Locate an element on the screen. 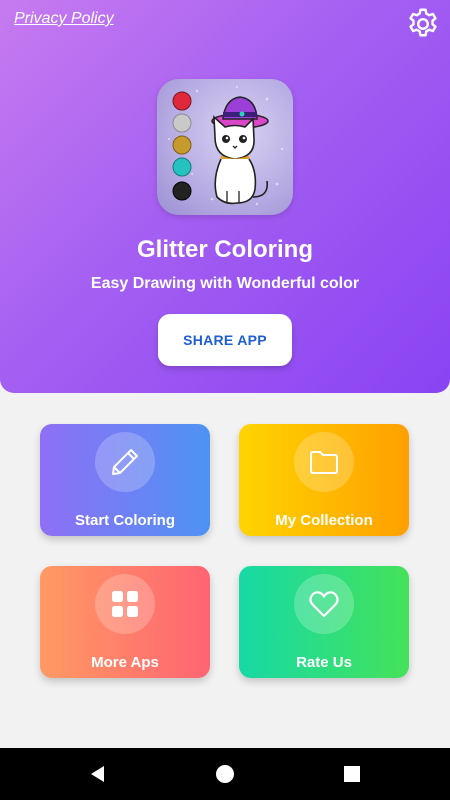 This screenshot has width=450, height=800. more-apps-card: More Aps is located at coordinates (125, 622).